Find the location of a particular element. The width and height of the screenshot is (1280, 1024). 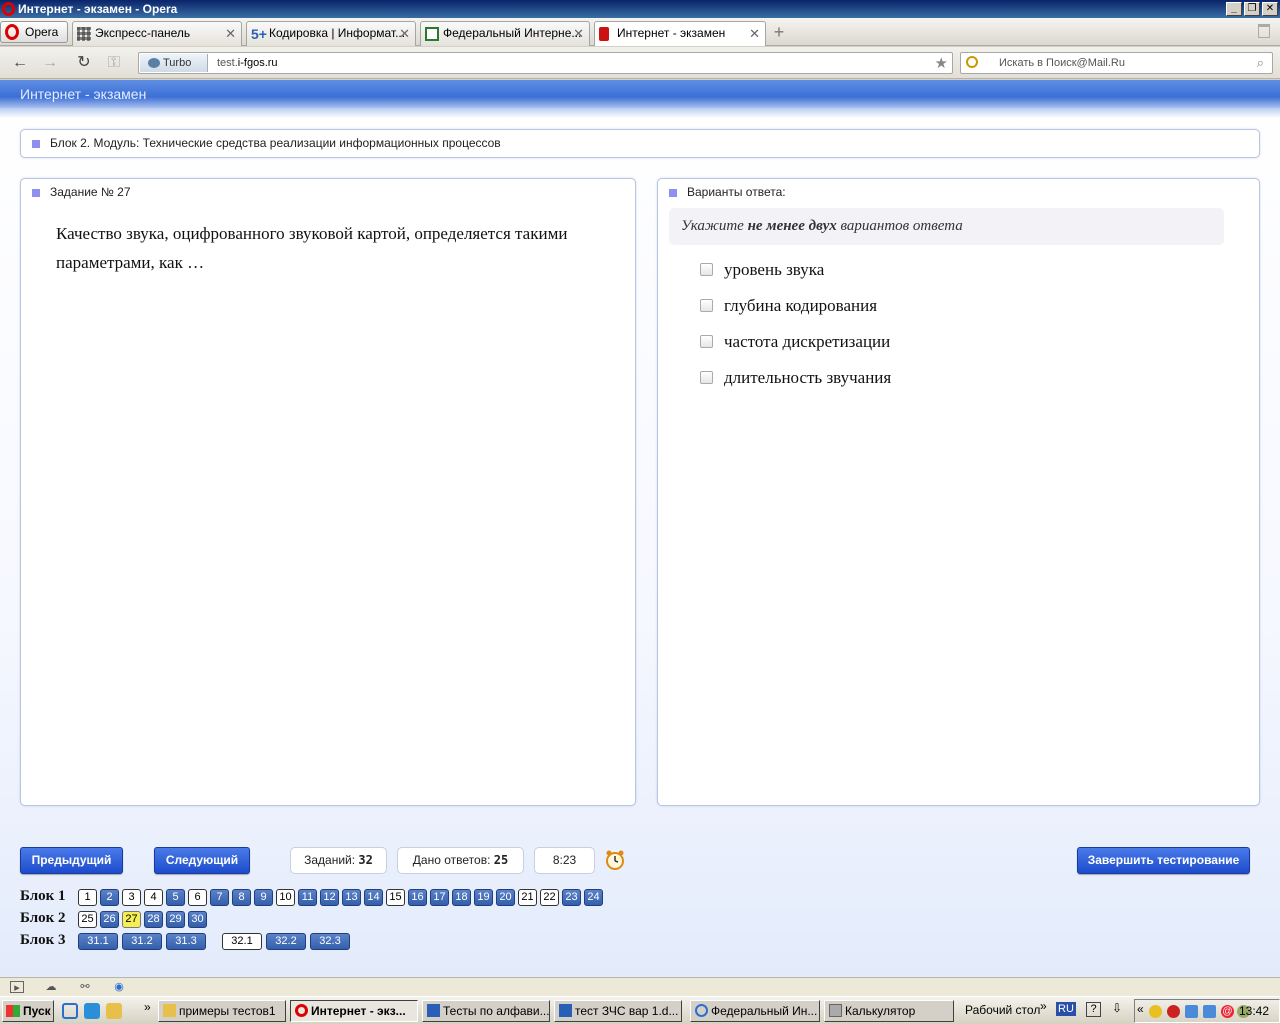

arrow-icon: ⇩ is located at coordinates (1117, 1008).